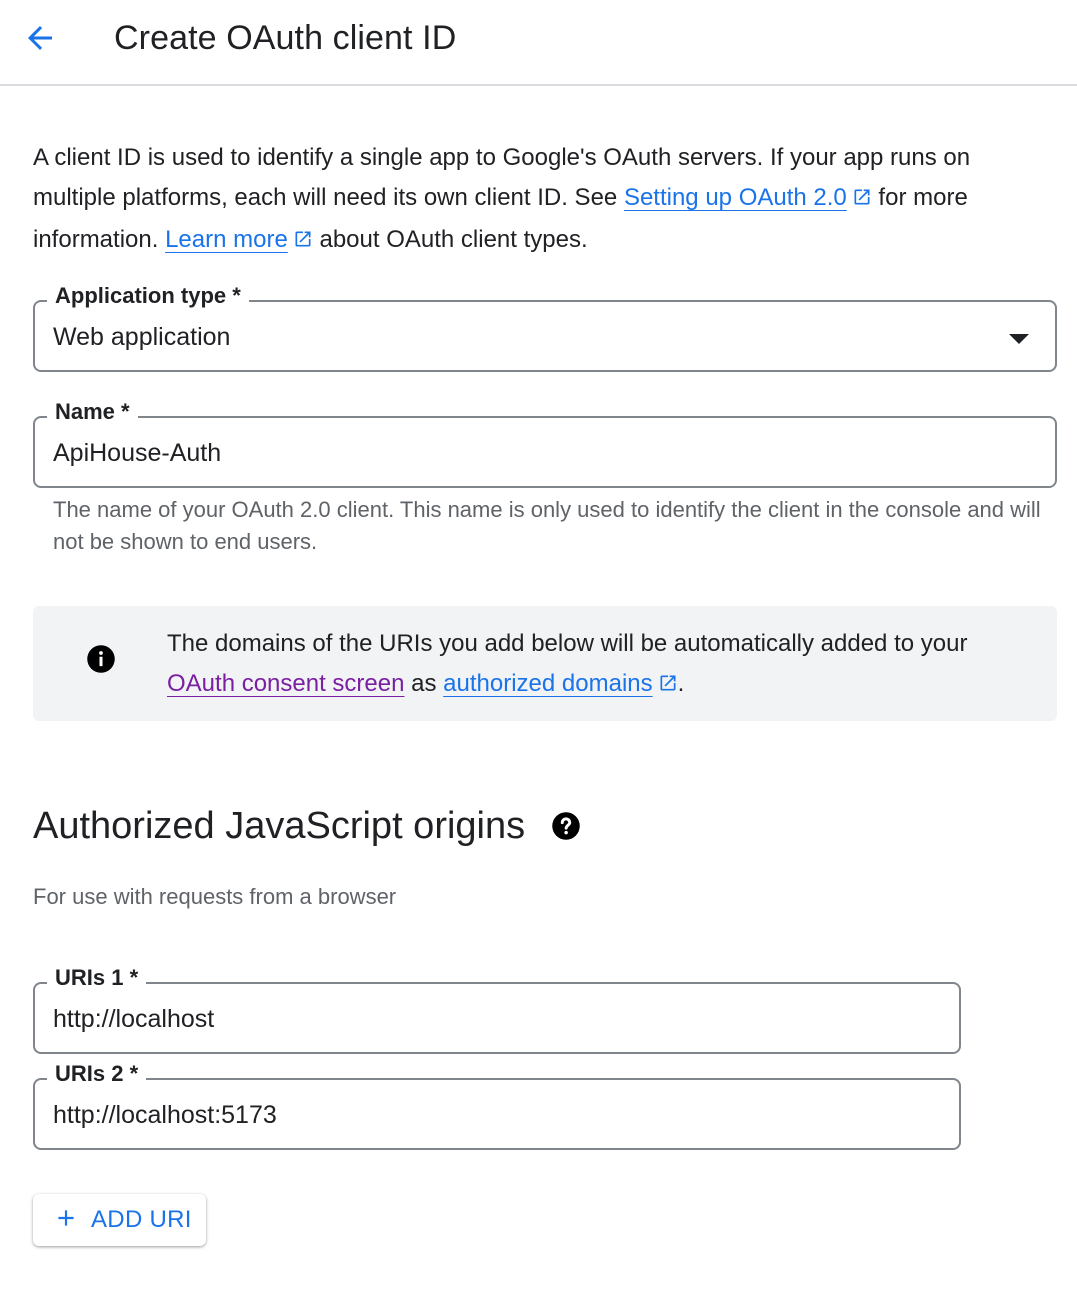 Image resolution: width=1077 pixels, height=1293 pixels. Describe the element at coordinates (547, 683) in the screenshot. I see `authorized-domains-link: authorized domains` at that location.